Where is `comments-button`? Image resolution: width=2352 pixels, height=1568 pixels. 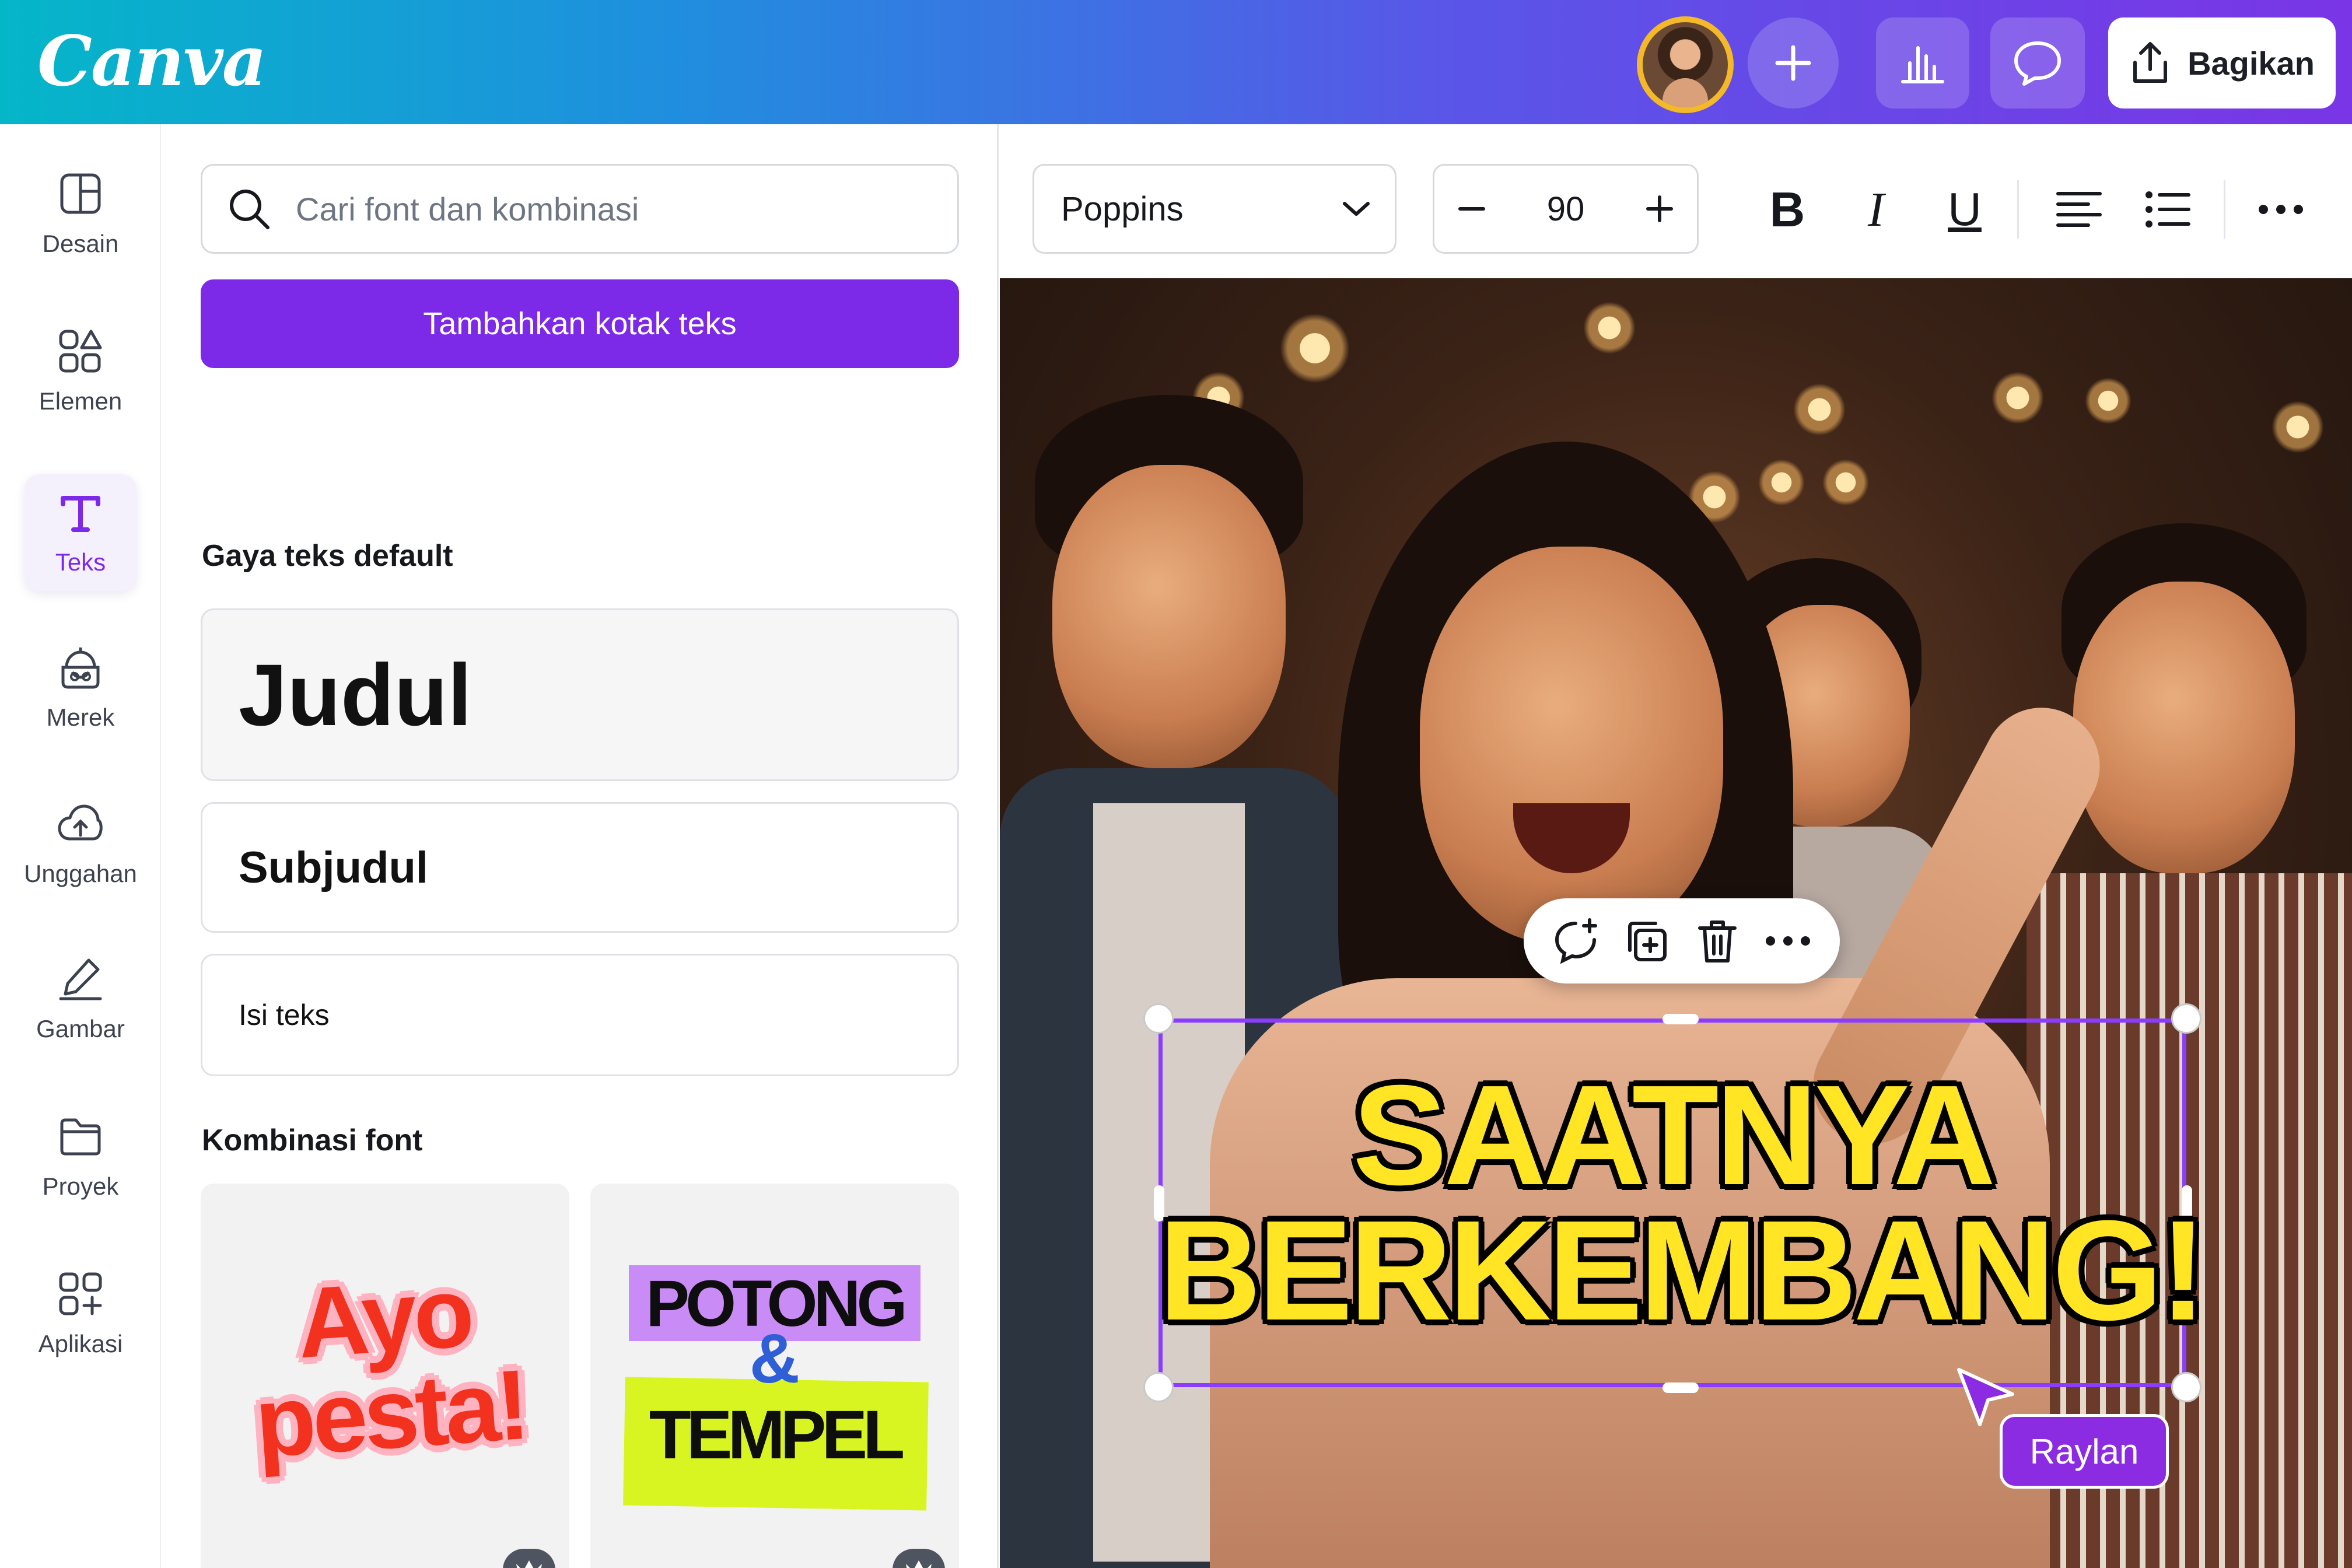
comments-button is located at coordinates (2037, 63).